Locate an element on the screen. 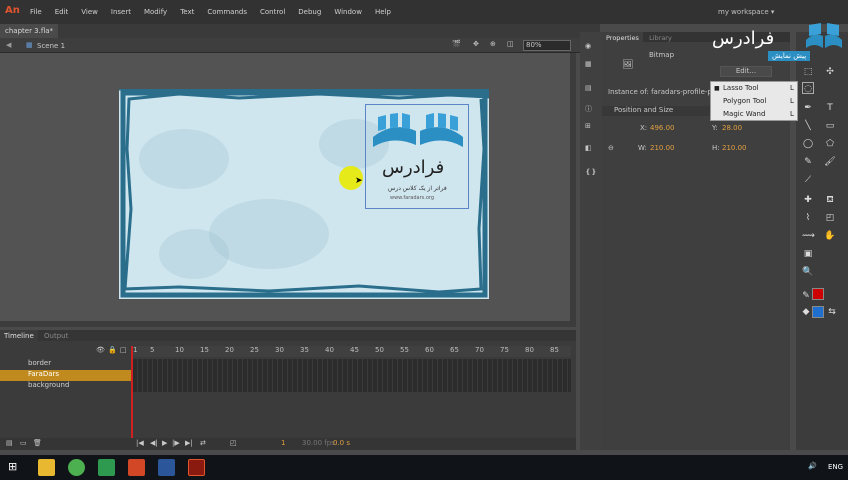 This screenshot has width=848, height=480. loop-icon: ⇄ is located at coordinates (203, 443).